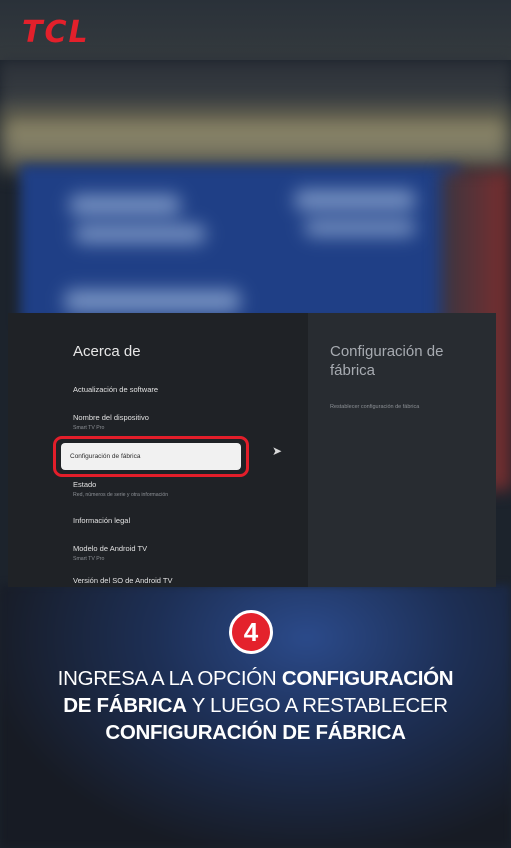 This screenshot has height=848, width=511. I want to click on menu-item-label: Configuración de fábrica, so click(105, 456).